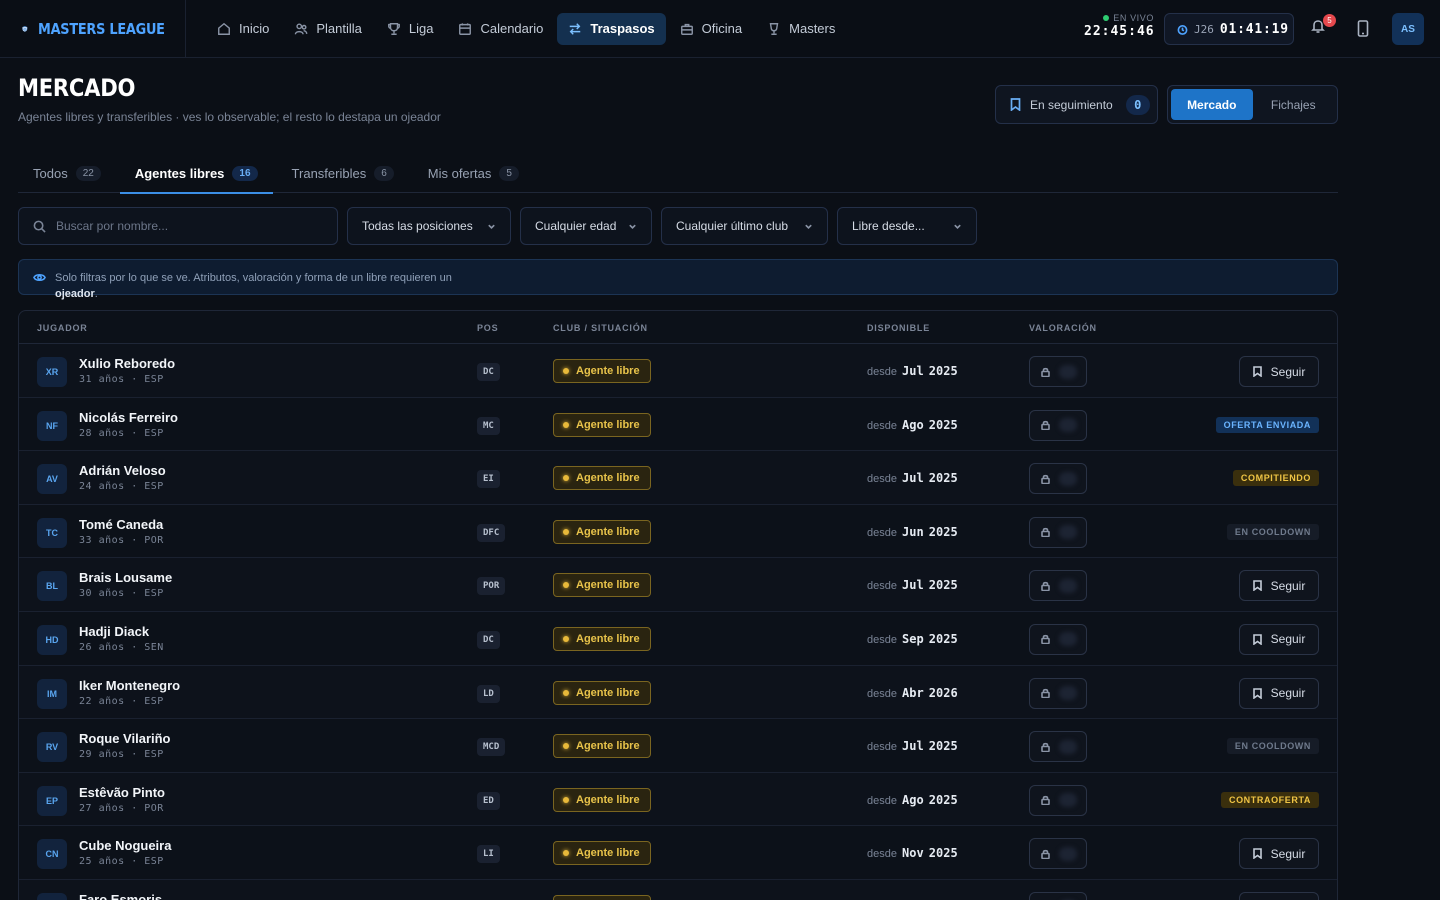  Describe the element at coordinates (196, 173) in the screenshot. I see `tab-agentes-libres: Agentes libres 16` at that location.